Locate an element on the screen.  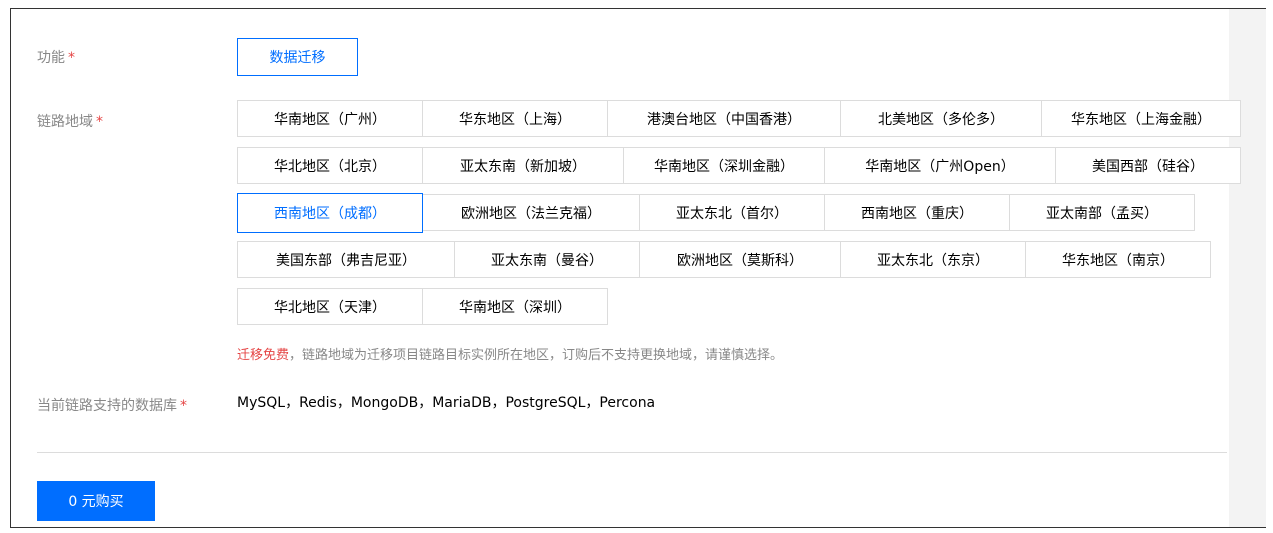
region-option: 美国西部（硅谷） is located at coordinates (1148, 165).